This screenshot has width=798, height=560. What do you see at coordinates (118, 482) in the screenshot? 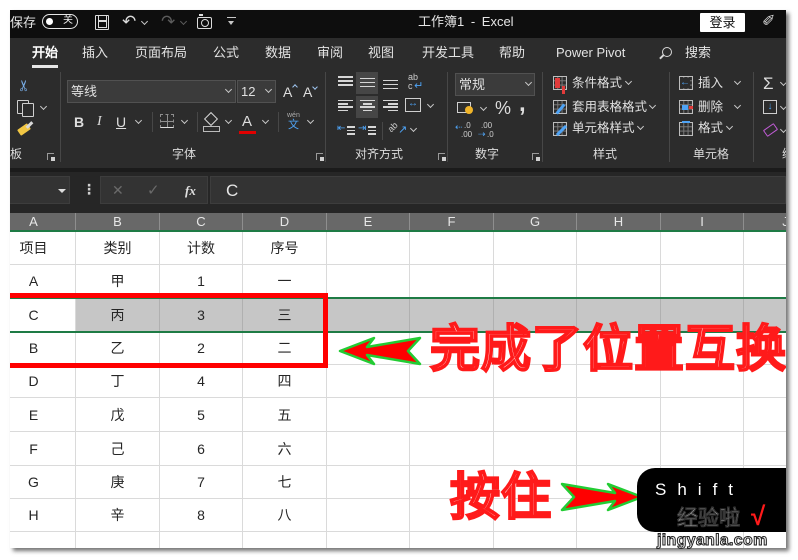
I see `cell-b8: 庚` at bounding box center [118, 482].